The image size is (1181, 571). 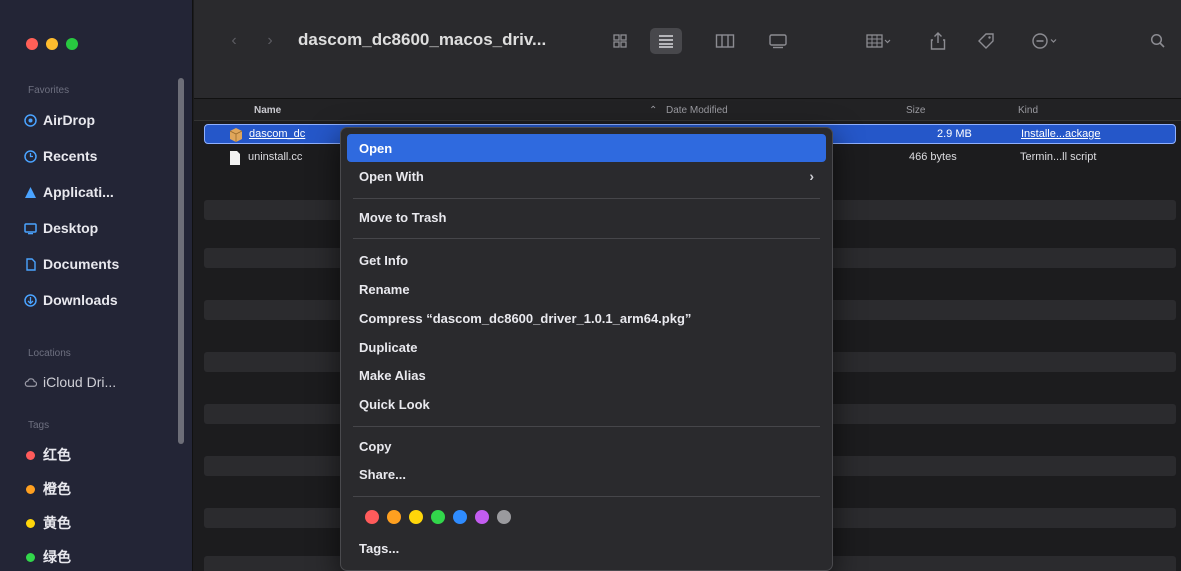 I want to click on sidebar-item-label: AirDrop, so click(x=69, y=120).